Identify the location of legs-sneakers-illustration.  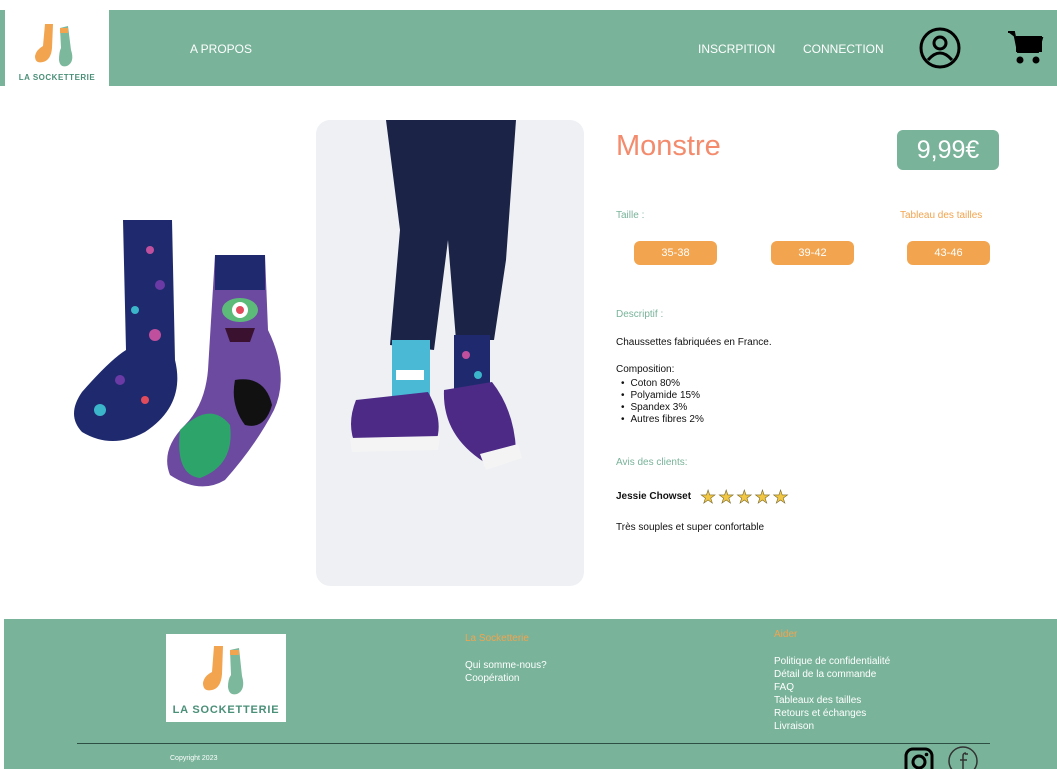
(436, 295).